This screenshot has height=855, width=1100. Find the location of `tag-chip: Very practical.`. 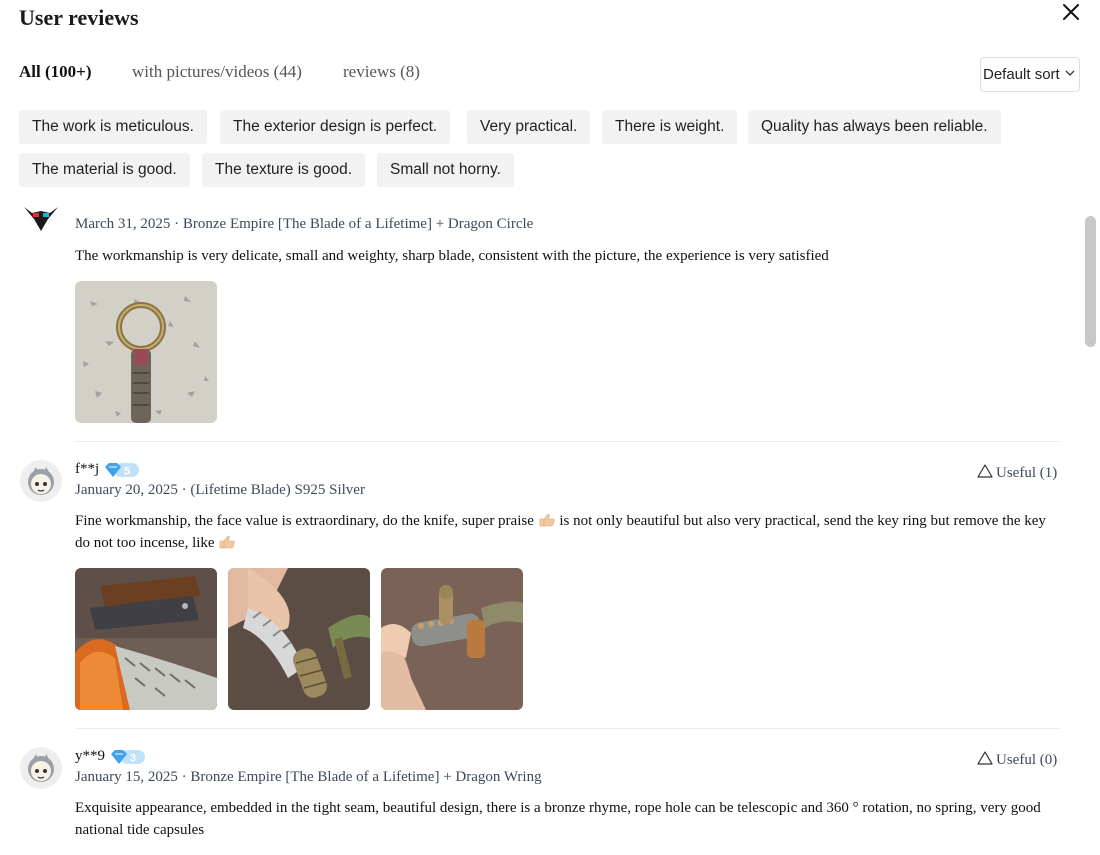

tag-chip: Very practical. is located at coordinates (529, 127).